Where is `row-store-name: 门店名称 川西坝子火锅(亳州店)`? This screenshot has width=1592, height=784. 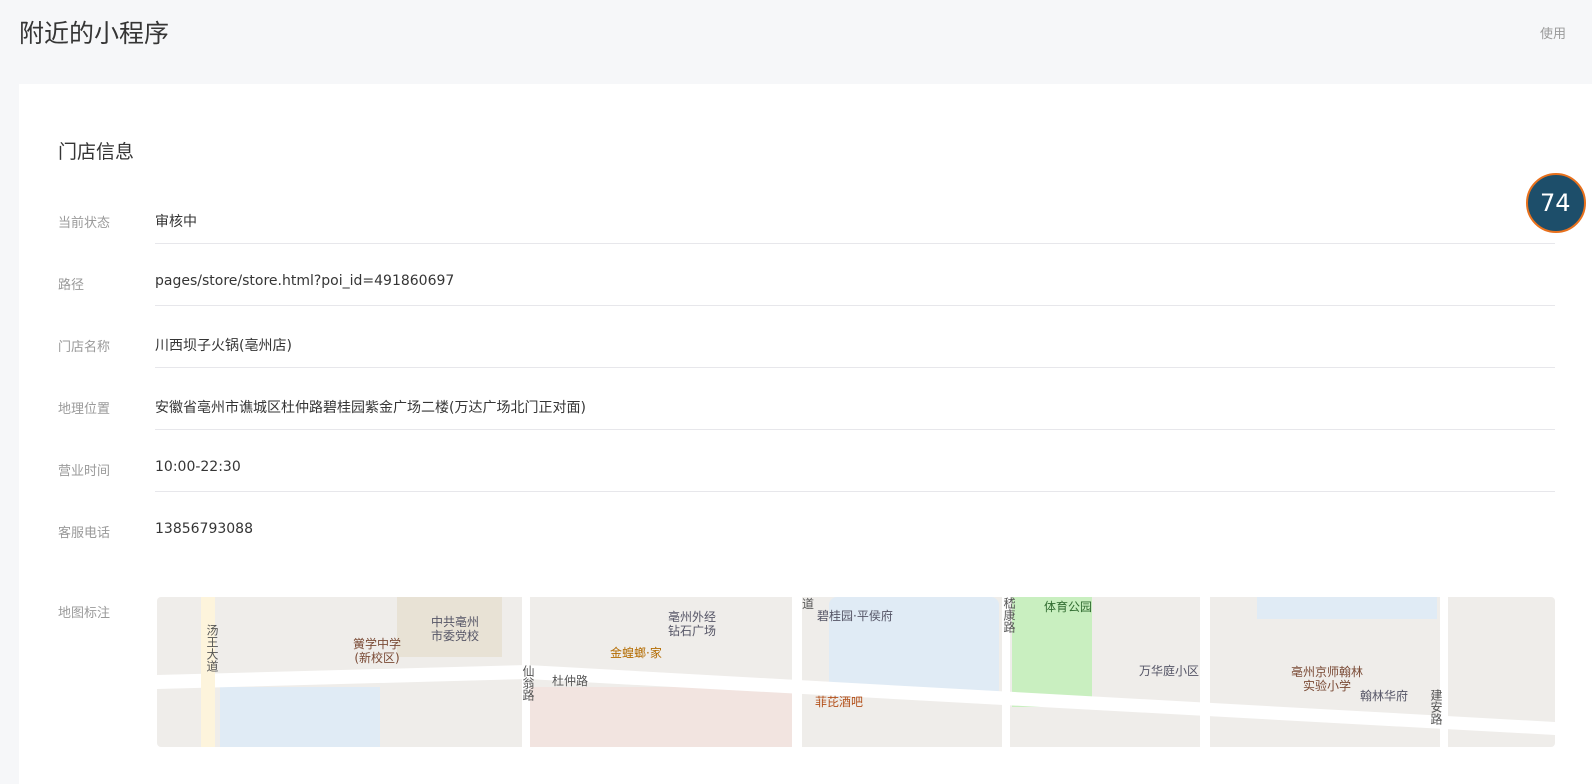 row-store-name: 门店名称 川西坝子火锅(亳州店) is located at coordinates (806, 367).